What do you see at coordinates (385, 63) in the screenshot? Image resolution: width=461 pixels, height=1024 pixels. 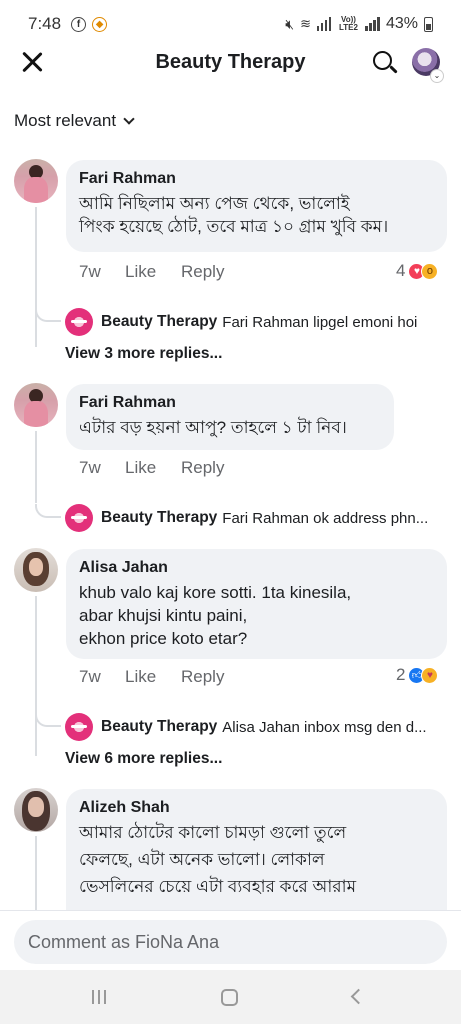 I see `search-icon` at bounding box center [385, 63].